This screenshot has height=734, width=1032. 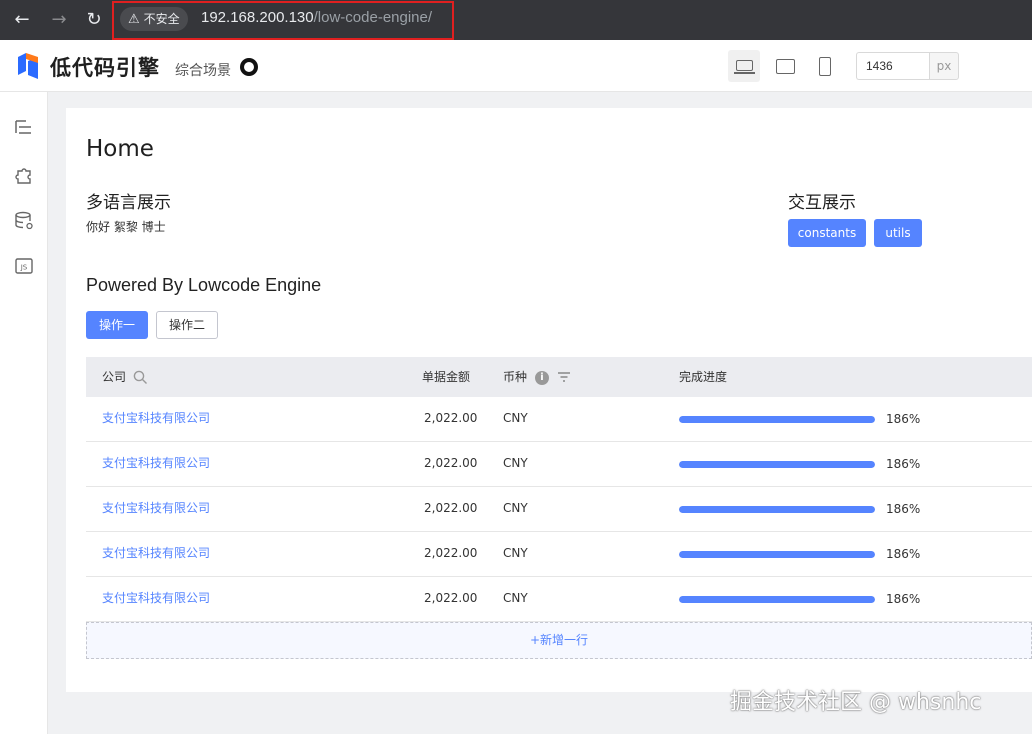 What do you see at coordinates (515, 377) in the screenshot?
I see `header-currency: 币种` at bounding box center [515, 377].